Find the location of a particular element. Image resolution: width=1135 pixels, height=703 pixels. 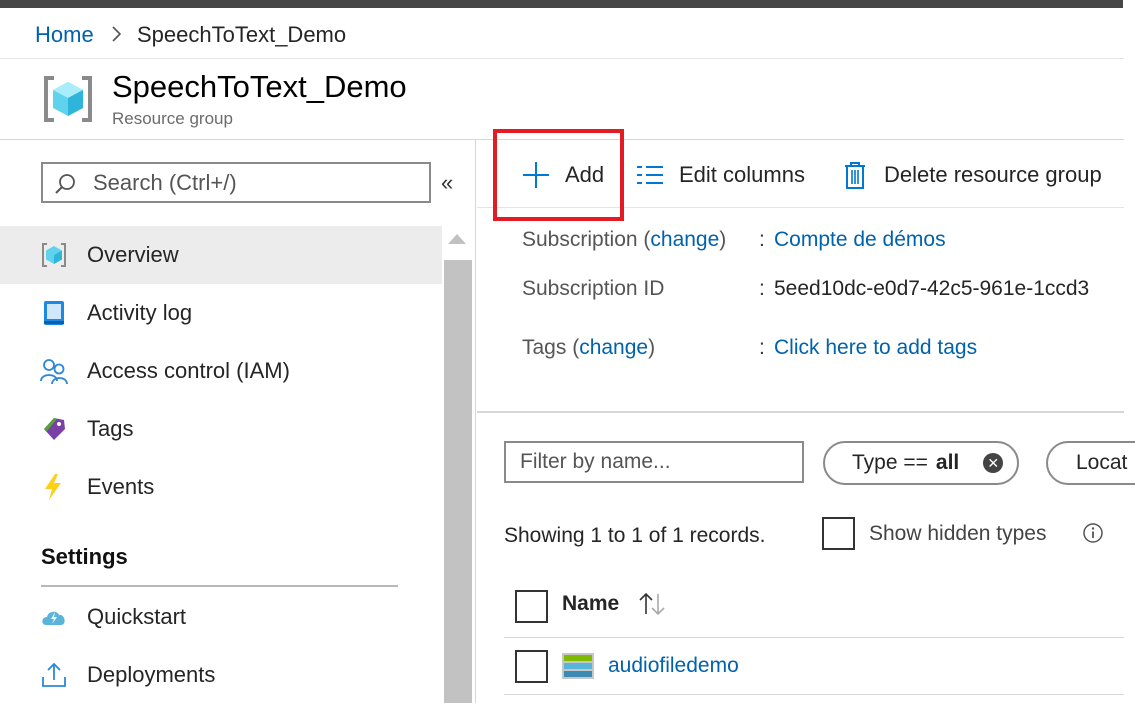

location-filter-pill: Locat is located at coordinates (1090, 463).